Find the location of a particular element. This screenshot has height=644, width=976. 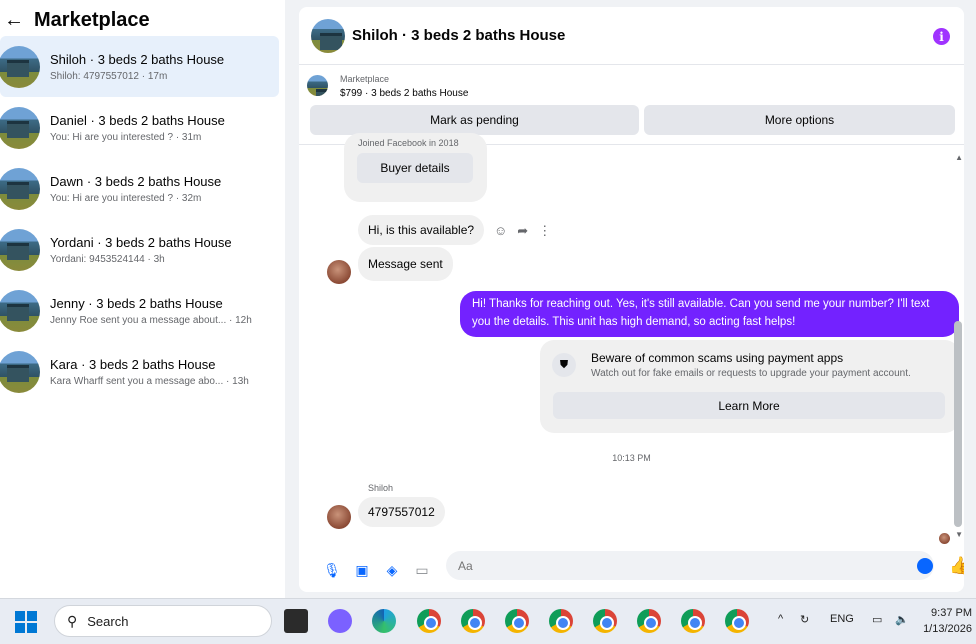

mark-as-pending-button: Mark as pending is located at coordinates (474, 120).